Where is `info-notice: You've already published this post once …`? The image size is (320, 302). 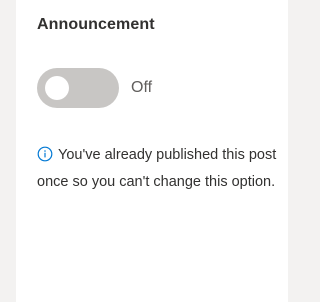
info-notice: You've already published this post once … is located at coordinates (157, 168).